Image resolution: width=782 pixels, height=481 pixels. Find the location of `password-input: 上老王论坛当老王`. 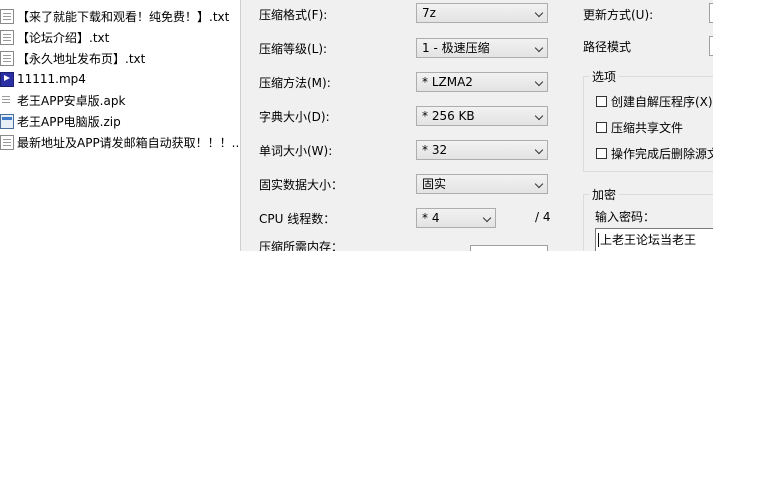

password-input: 上老王论坛当老王 is located at coordinates (654, 239).